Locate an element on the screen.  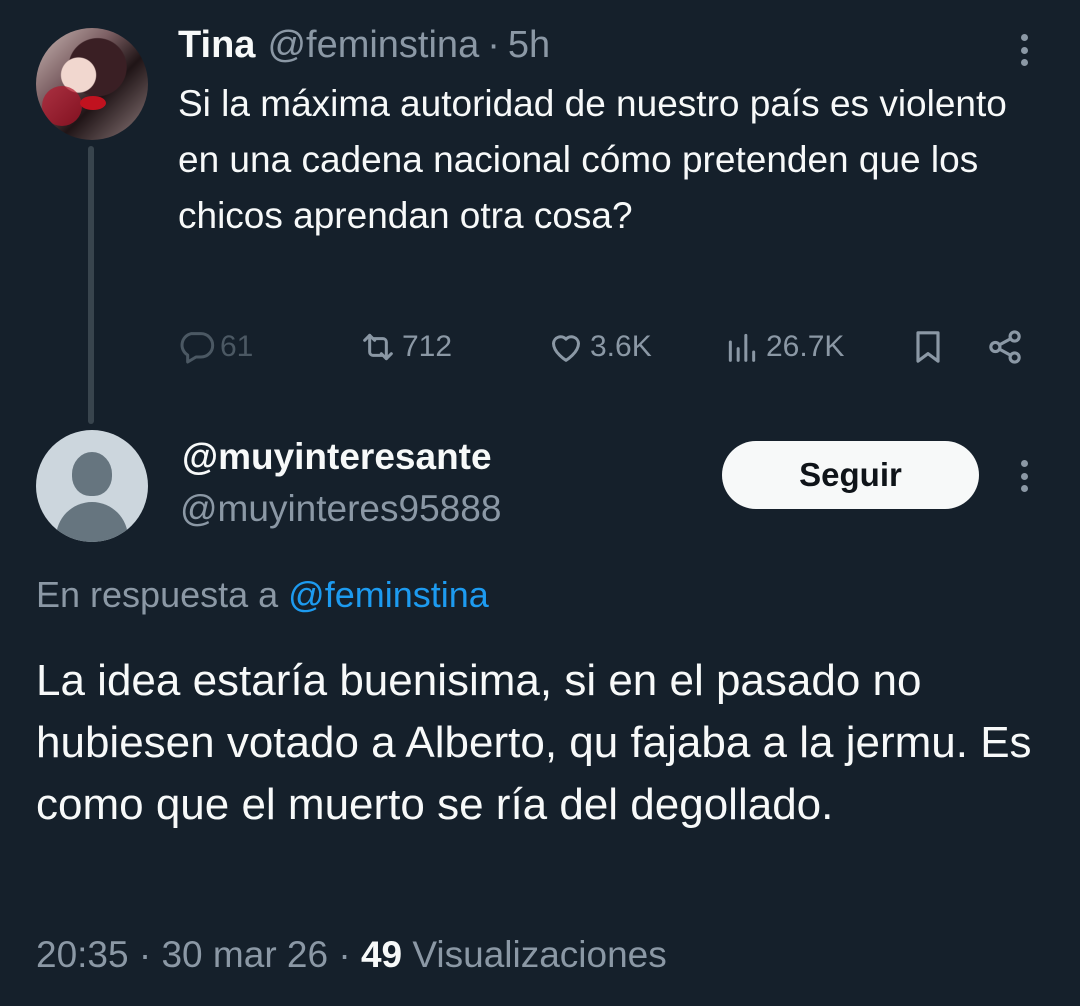
bookmark-button is located at coordinates (928, 347).